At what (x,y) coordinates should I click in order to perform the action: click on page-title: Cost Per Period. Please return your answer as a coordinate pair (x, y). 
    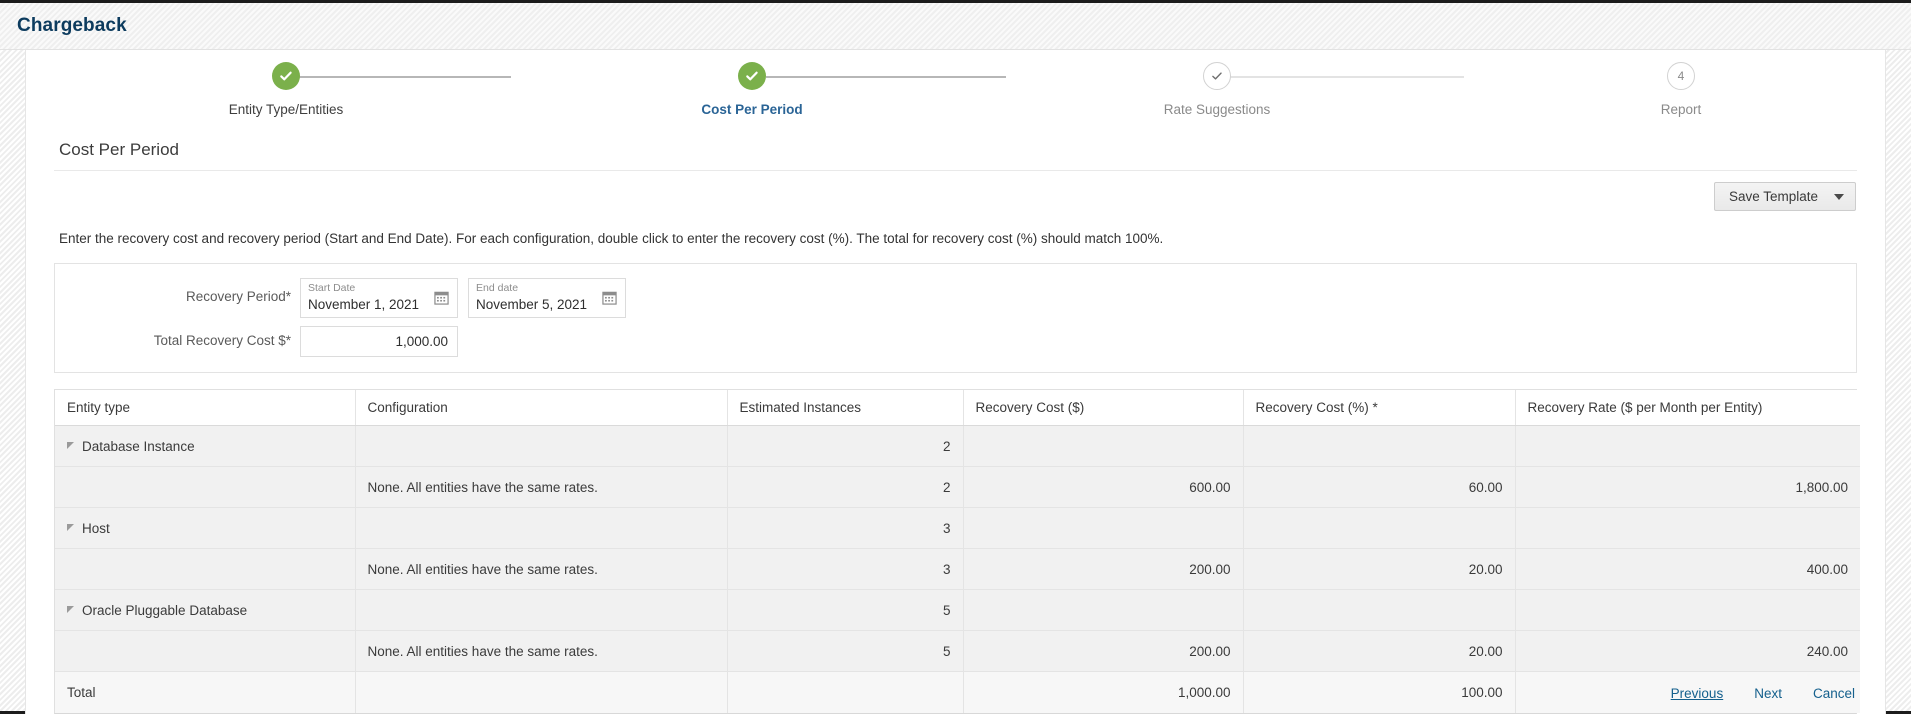
    Looking at the image, I should click on (955, 152).